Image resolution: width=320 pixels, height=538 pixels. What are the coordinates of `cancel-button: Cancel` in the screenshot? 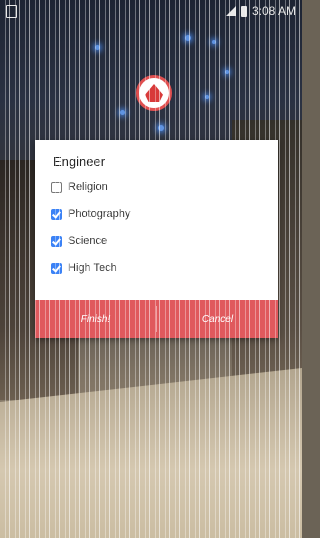 It's located at (217, 319).